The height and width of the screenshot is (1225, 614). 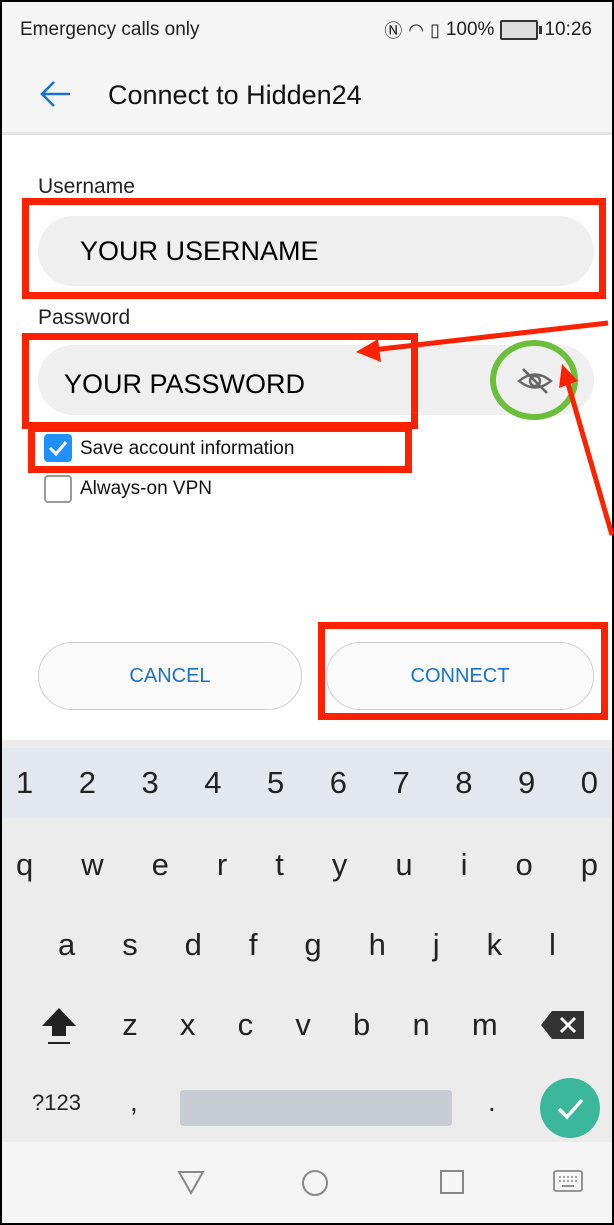 I want to click on navigation-bar, so click(x=307, y=1182).